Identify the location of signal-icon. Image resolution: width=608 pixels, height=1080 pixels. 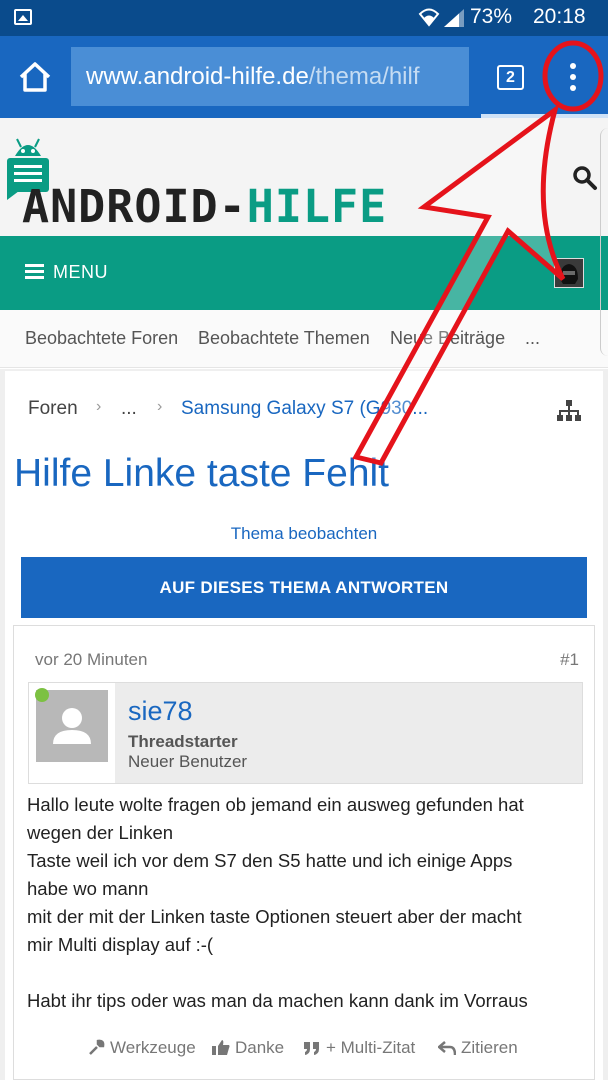
(454, 18).